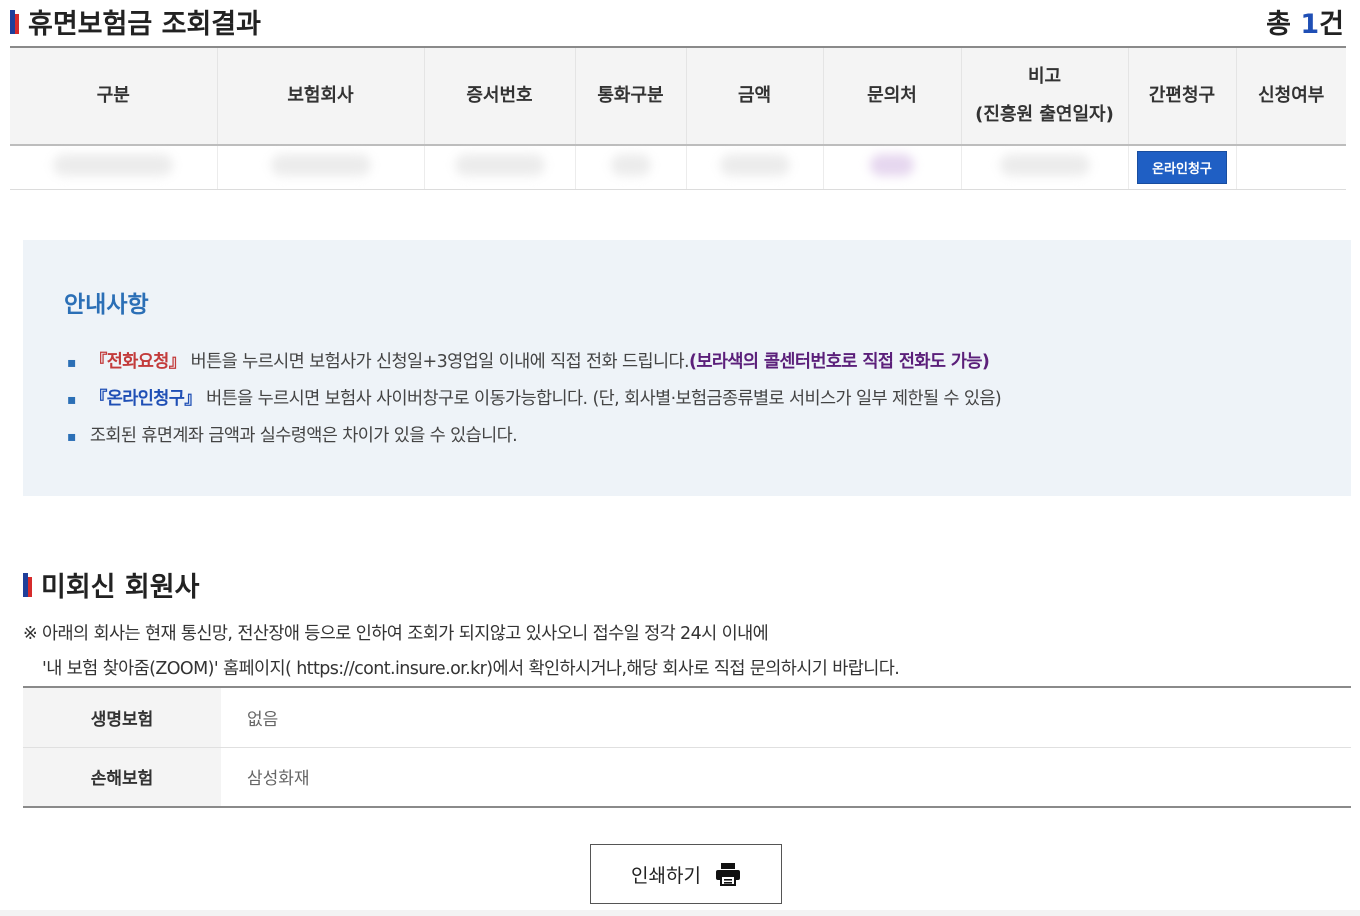 The width and height of the screenshot is (1360, 916). I want to click on col-amount: 금액, so click(754, 96).